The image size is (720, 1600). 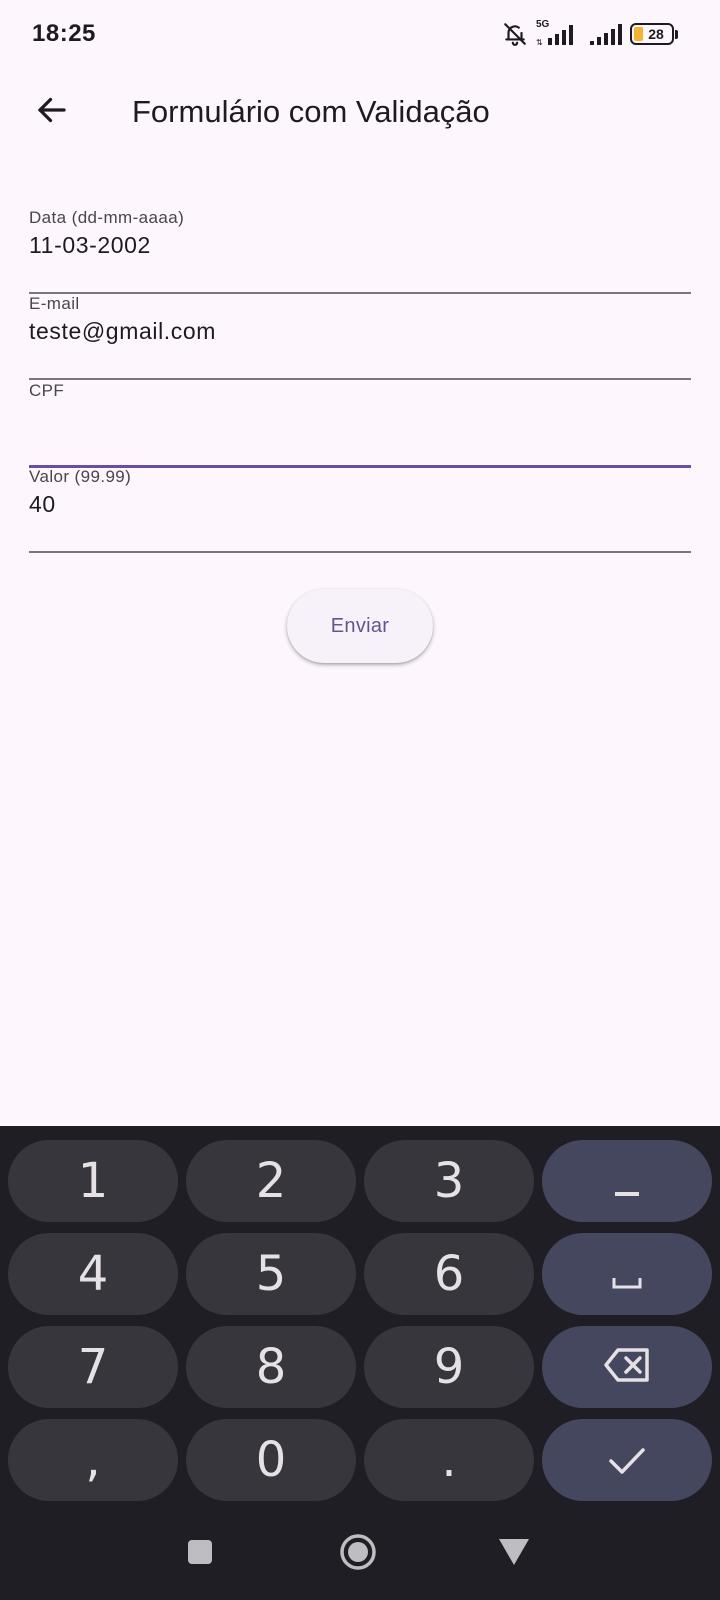 I want to click on cpf-field: CPF, so click(x=360, y=424).